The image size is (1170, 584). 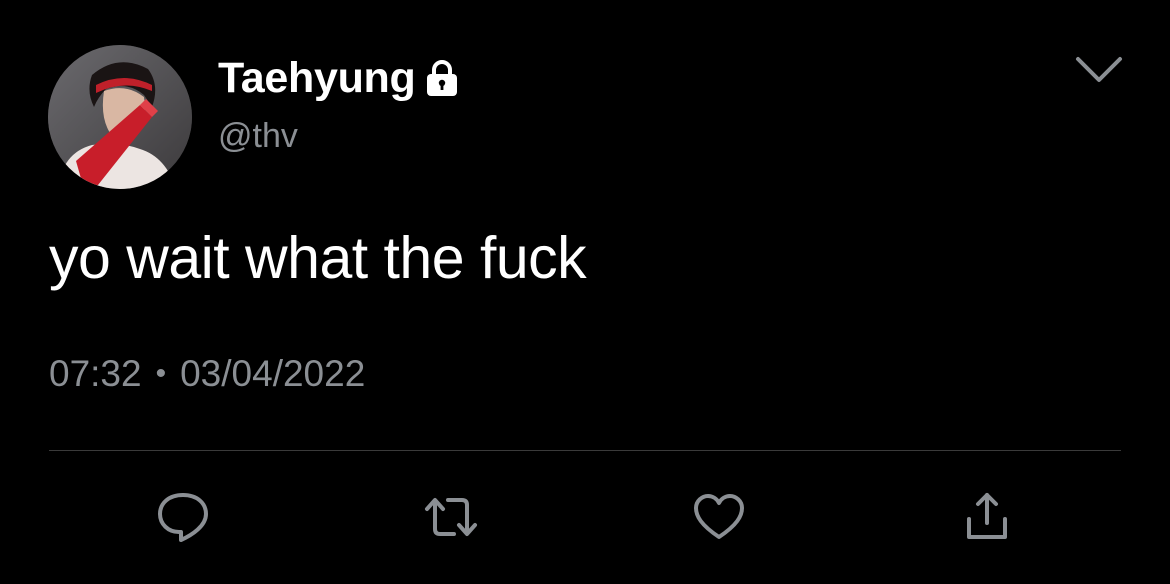 I want to click on tweet-timestamp: 07:32 • 03/04/2022, so click(x=207, y=374).